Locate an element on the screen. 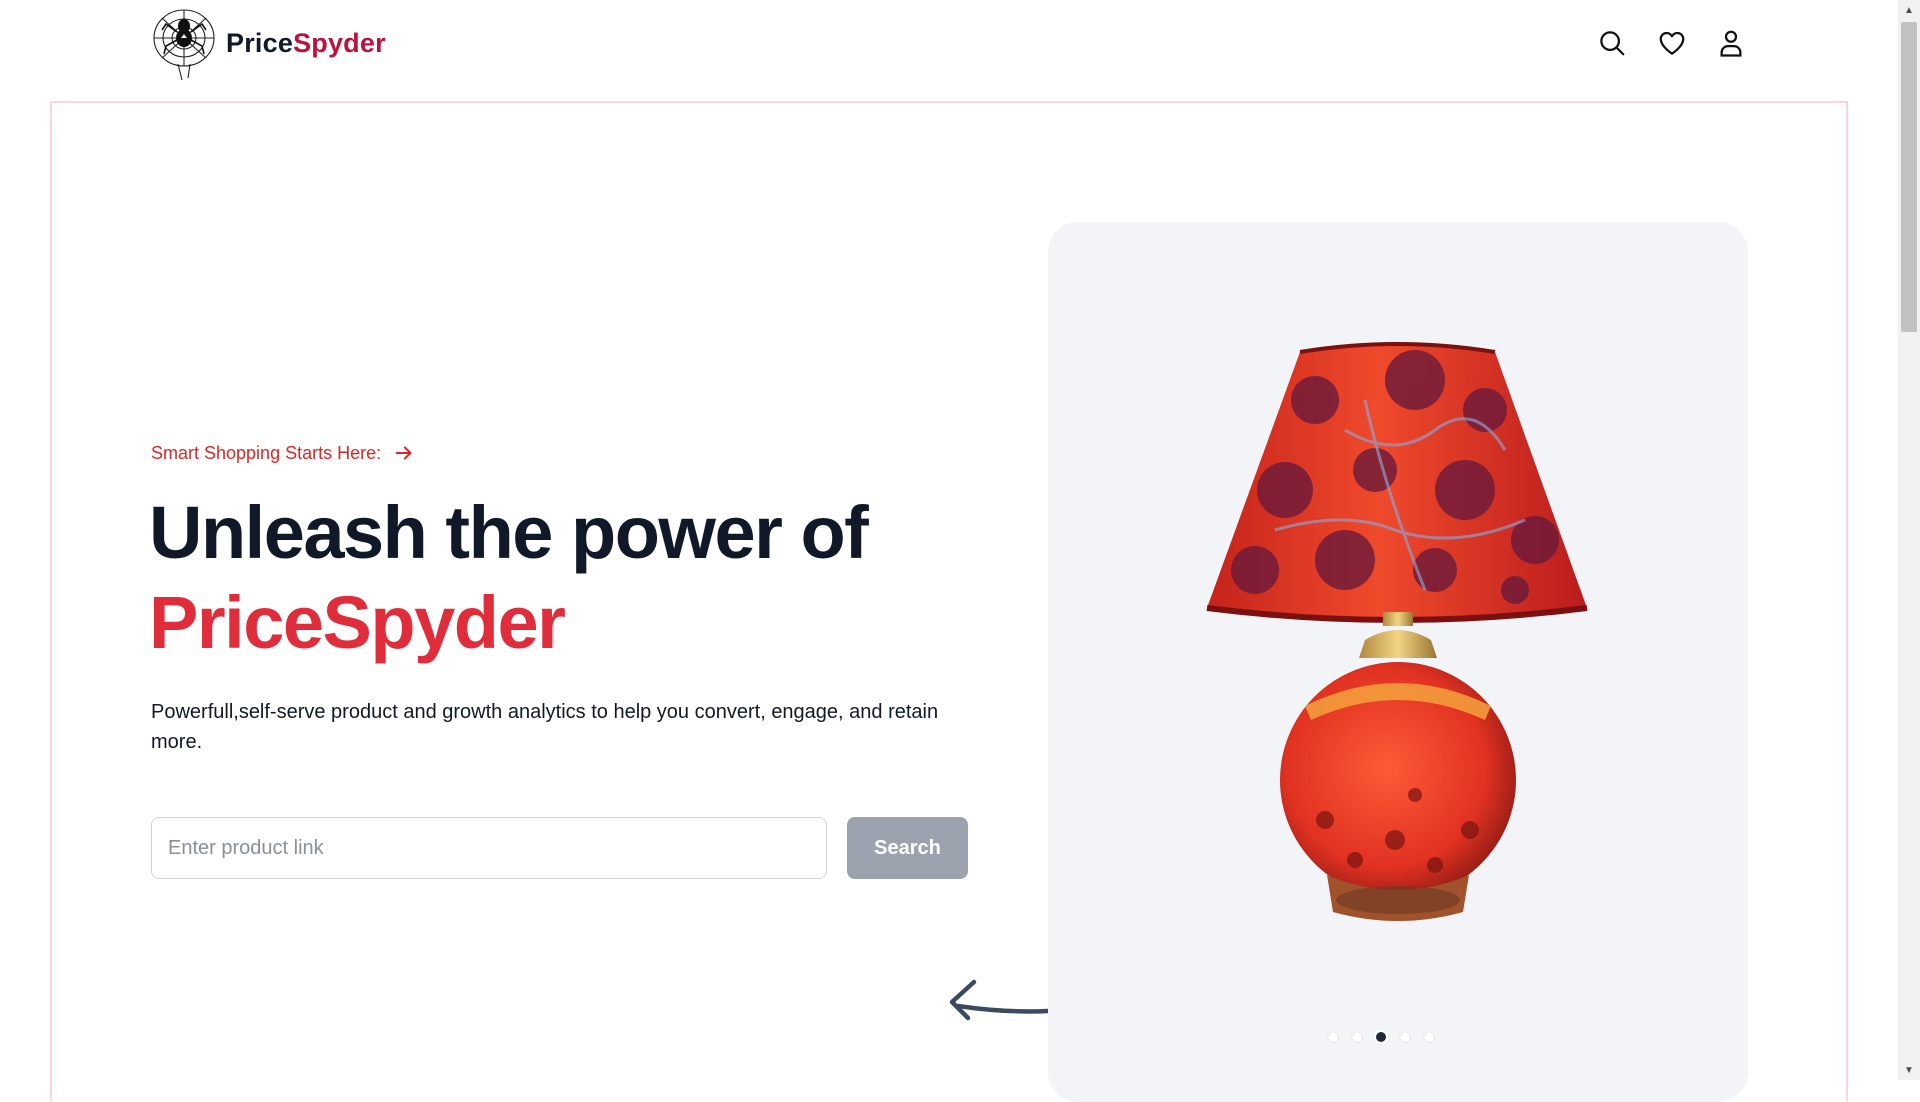 The image size is (1920, 1102). hero-title-brand: PriceSpyder is located at coordinates (357, 622).